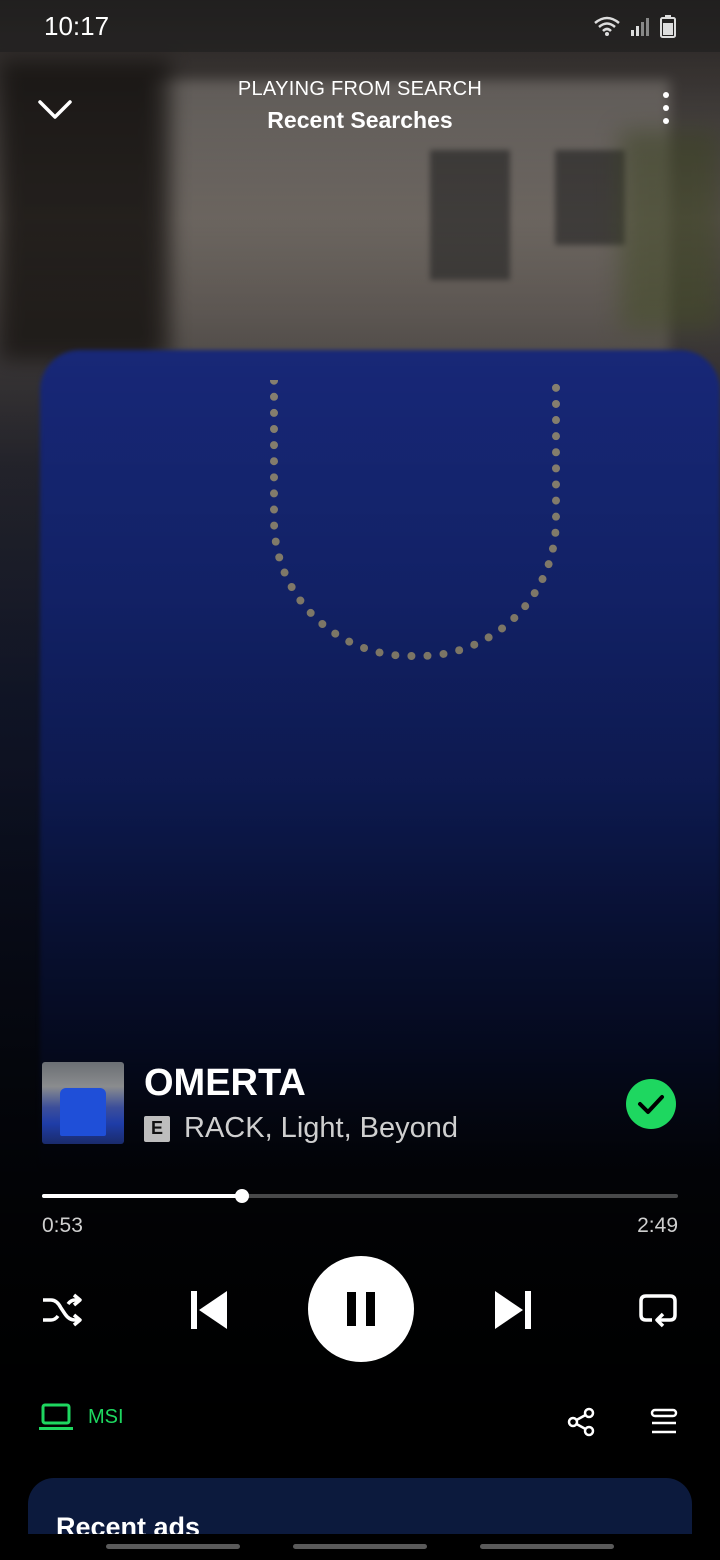 Image resolution: width=720 pixels, height=1560 pixels. I want to click on repeat-icon, so click(658, 1311).